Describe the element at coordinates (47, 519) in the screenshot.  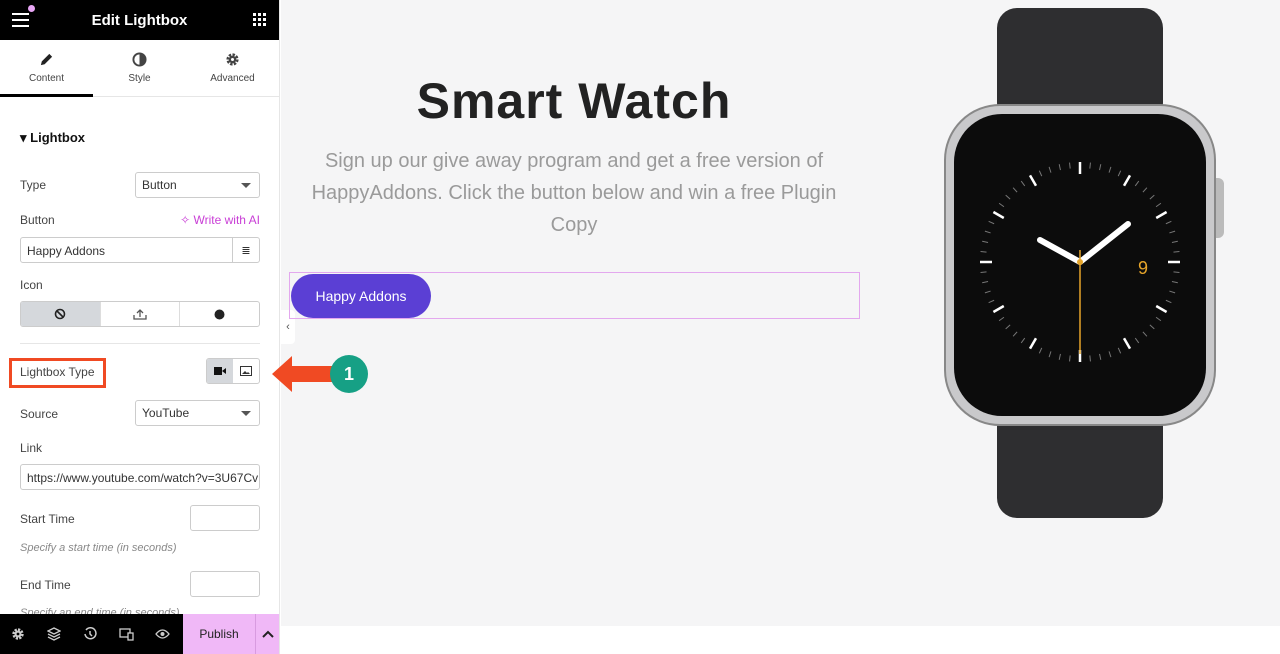
I see `start-time-label: Start Time` at that location.